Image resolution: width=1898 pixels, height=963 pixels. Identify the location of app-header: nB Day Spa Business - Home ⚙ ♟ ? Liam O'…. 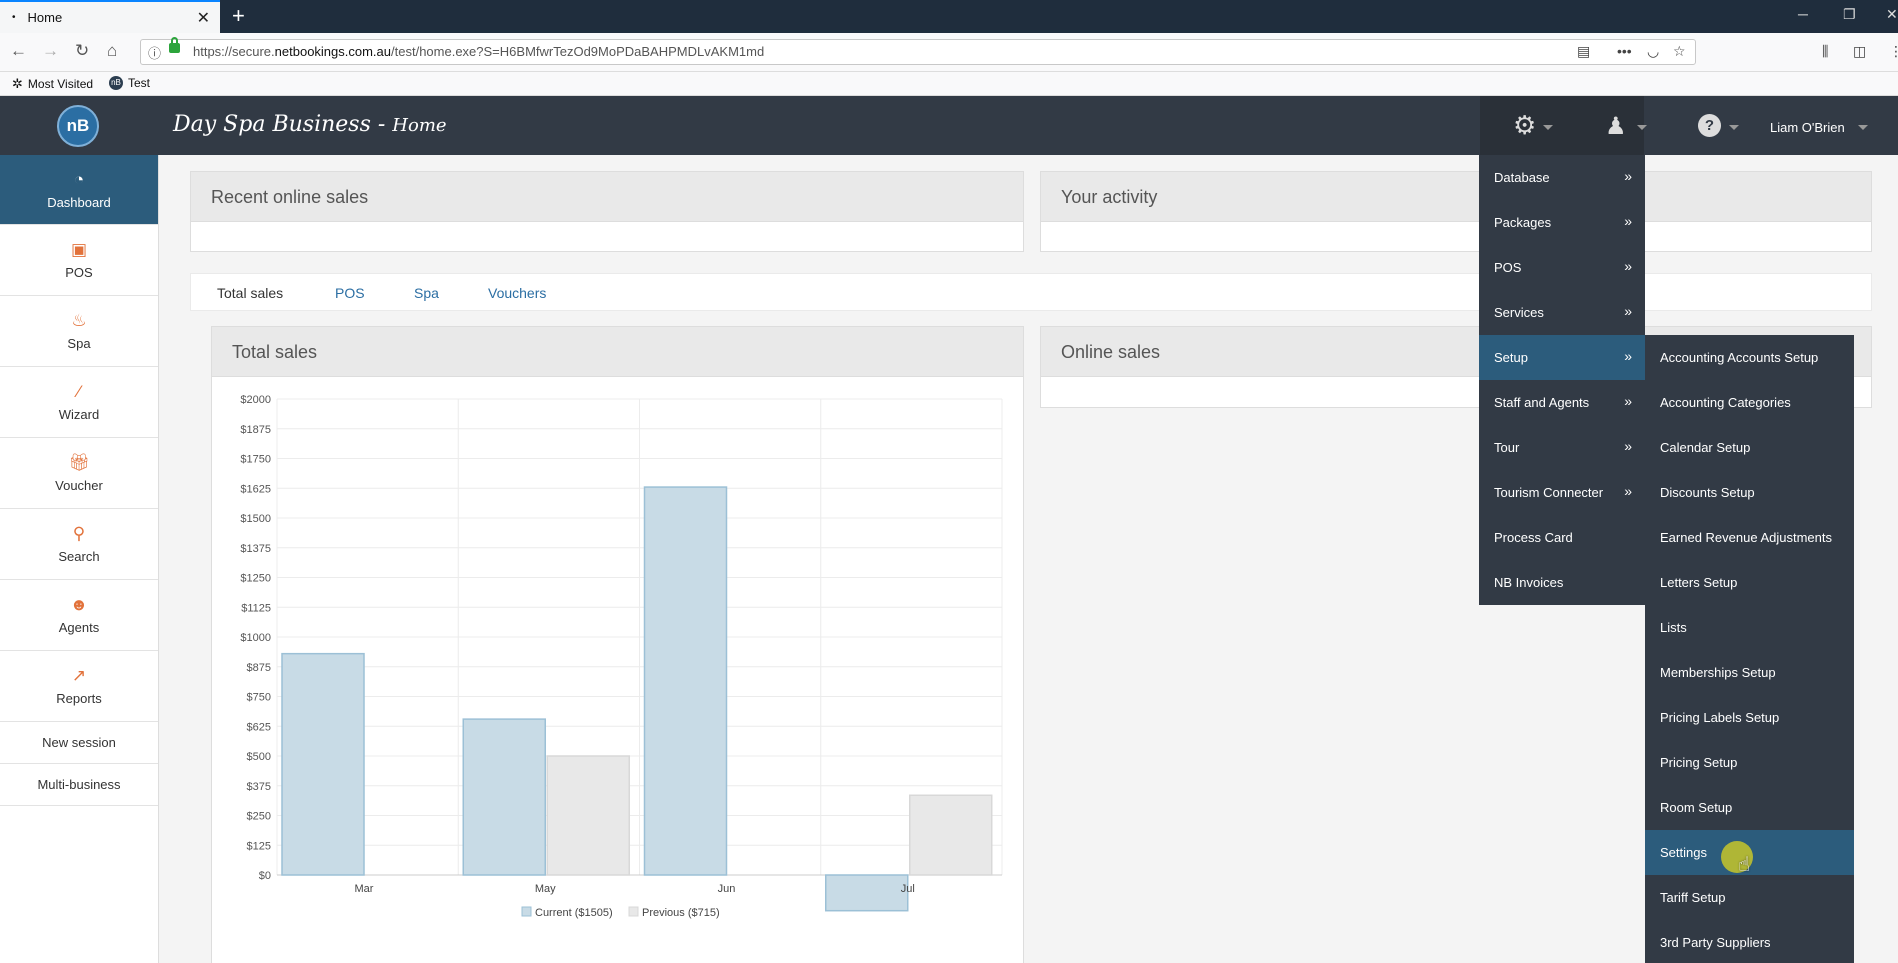
(949, 125).